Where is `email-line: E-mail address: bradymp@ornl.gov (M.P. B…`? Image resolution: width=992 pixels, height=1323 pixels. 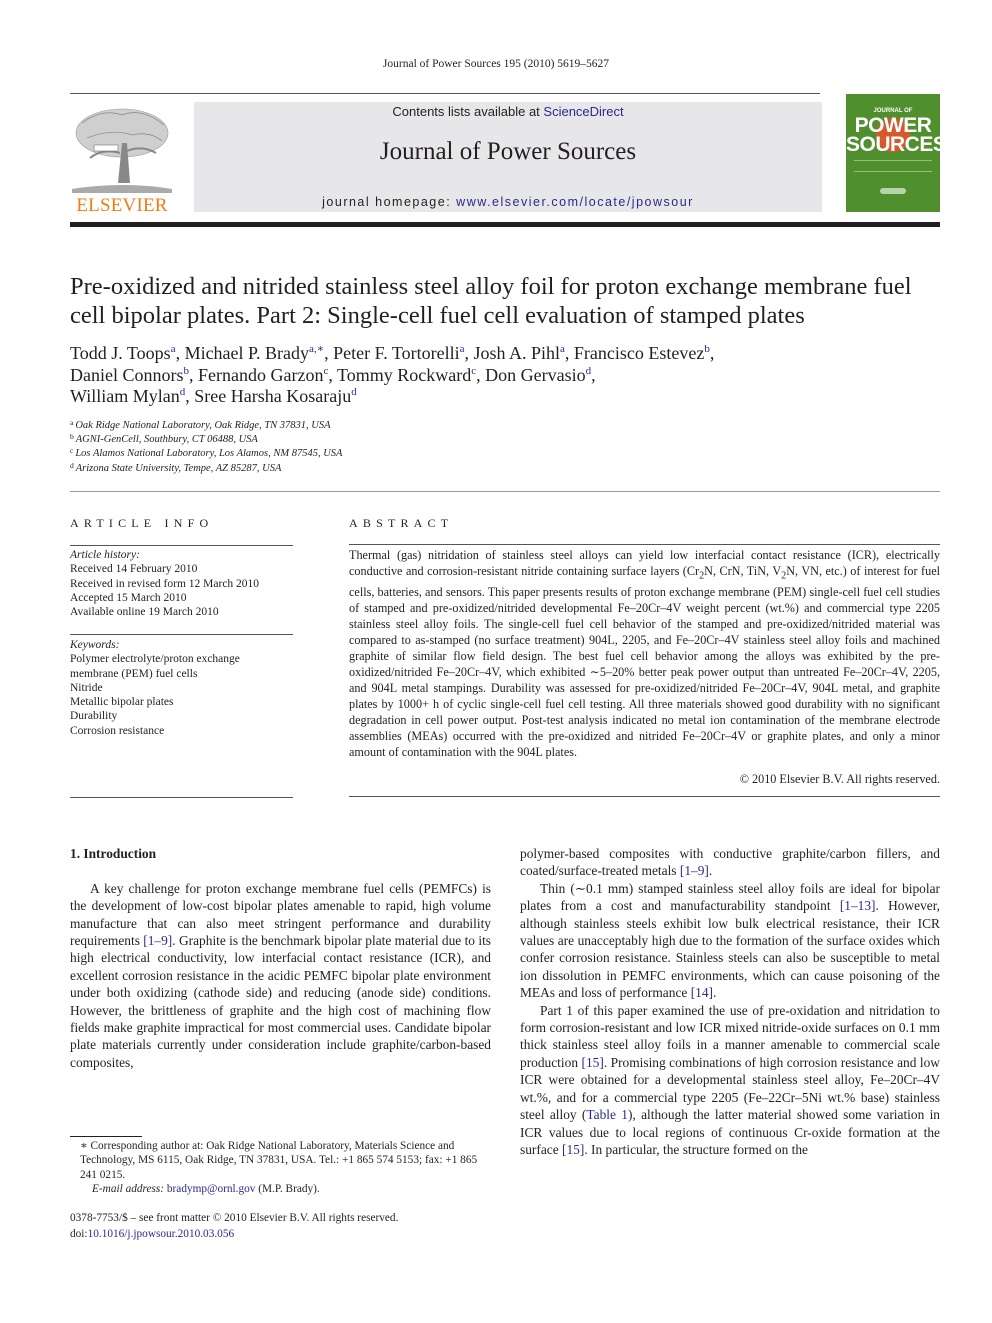
email-line: E-mail address: bradymp@ornl.gov (M.P. B… is located at coordinates (282, 1189).